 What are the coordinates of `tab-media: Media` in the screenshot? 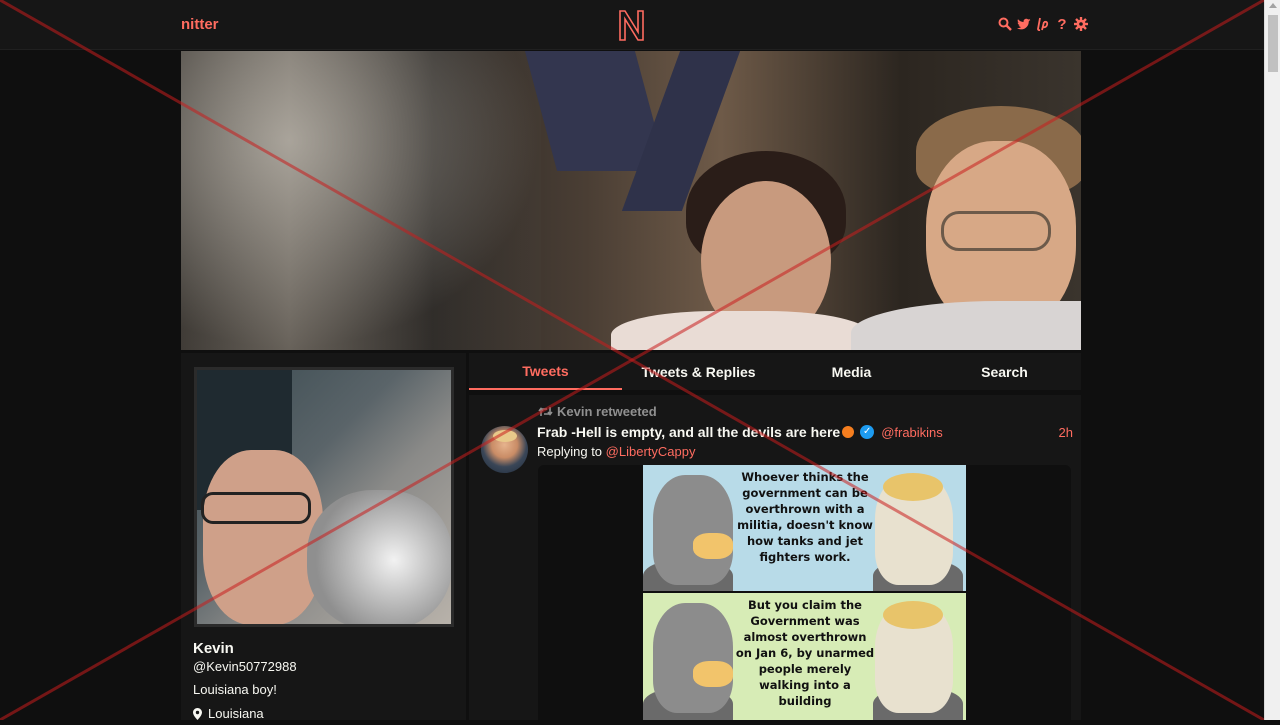 It's located at (851, 371).